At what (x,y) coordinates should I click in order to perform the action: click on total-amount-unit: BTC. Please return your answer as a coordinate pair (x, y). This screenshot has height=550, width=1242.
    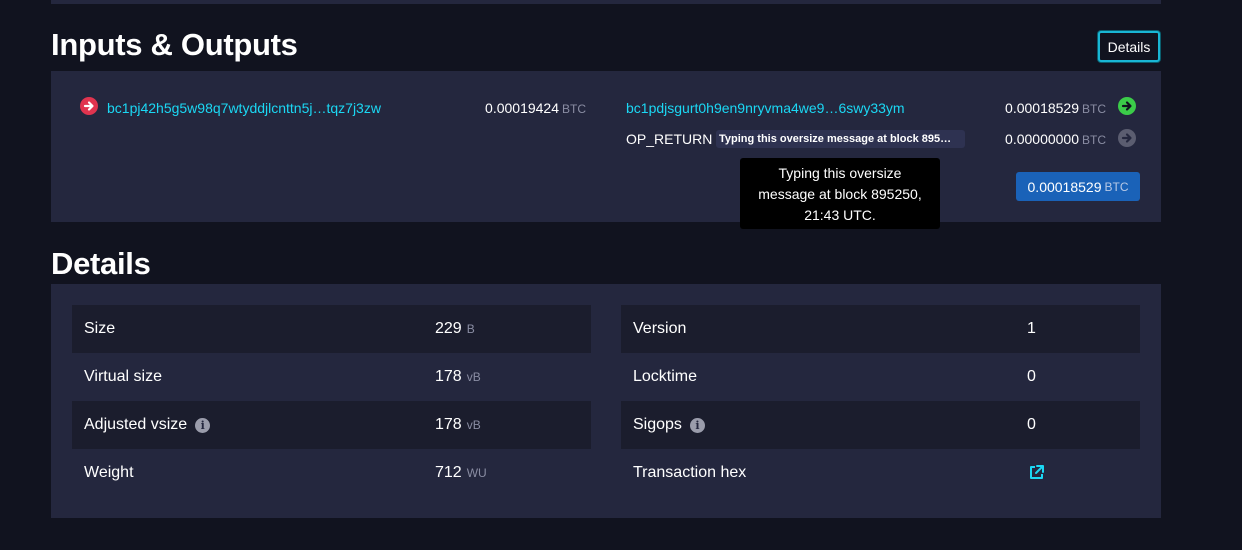
    Looking at the image, I should click on (1116, 186).